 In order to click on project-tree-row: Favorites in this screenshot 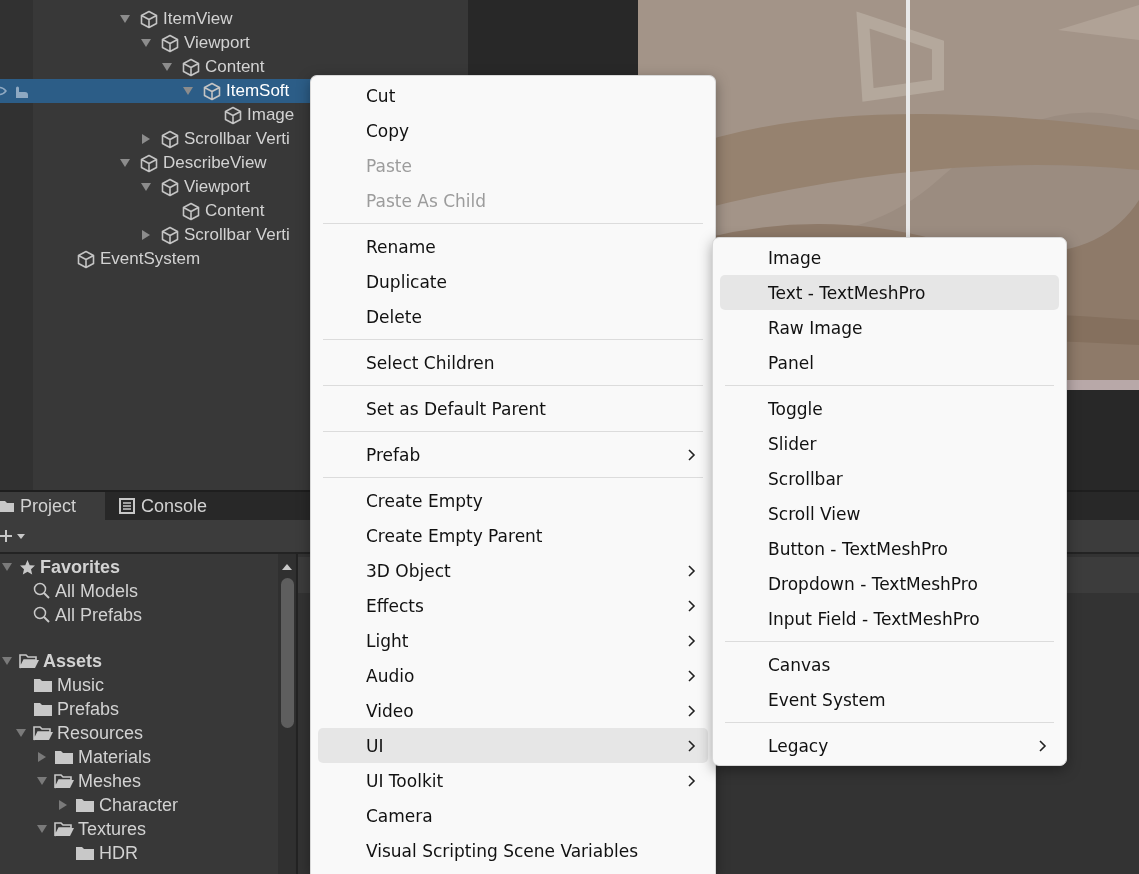, I will do `click(138, 567)`.